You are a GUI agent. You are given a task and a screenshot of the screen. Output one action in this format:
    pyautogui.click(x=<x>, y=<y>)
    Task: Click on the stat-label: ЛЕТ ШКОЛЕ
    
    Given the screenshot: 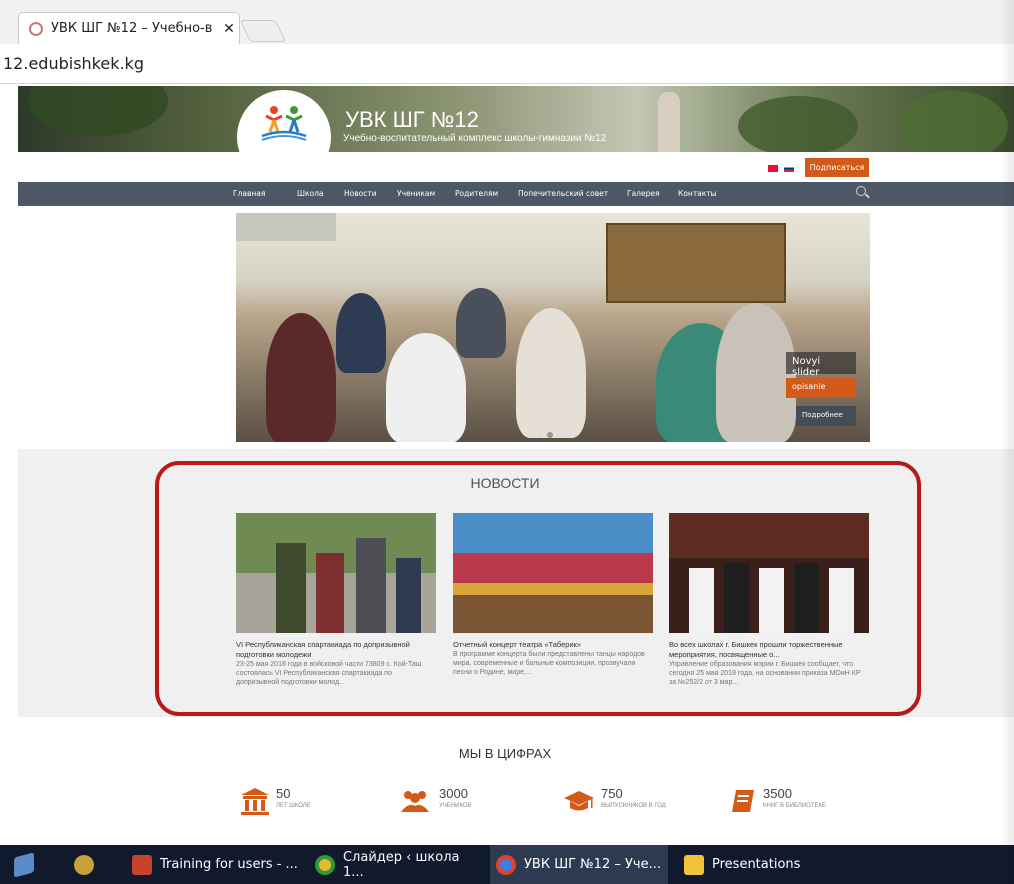 What is the action you would take?
    pyautogui.click(x=293, y=806)
    